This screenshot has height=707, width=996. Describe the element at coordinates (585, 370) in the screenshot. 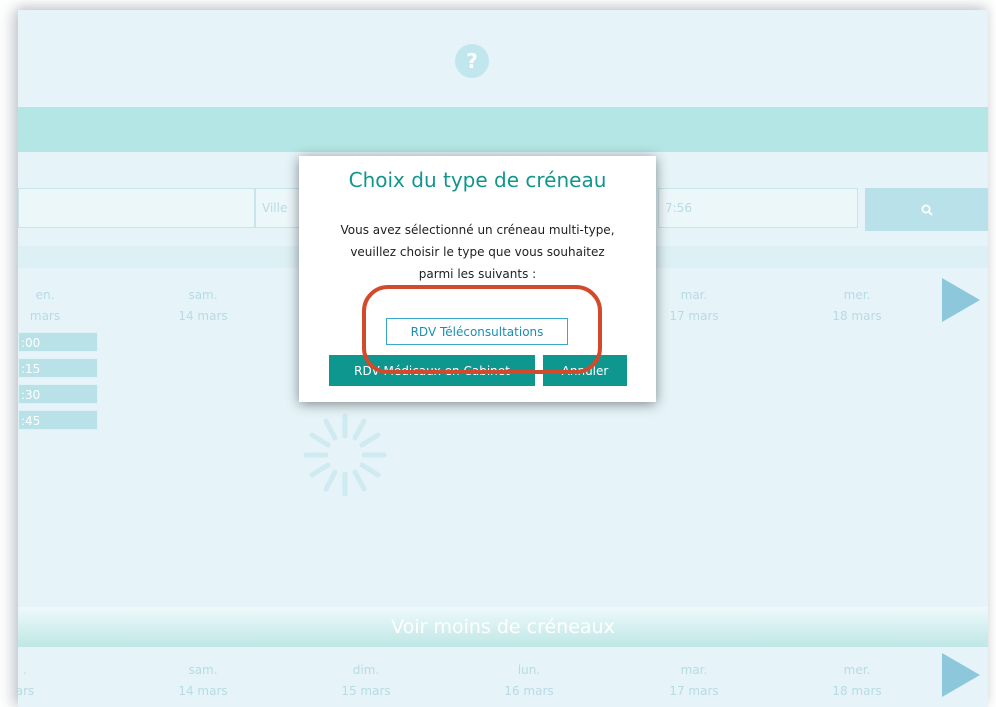

I see `cancel-button: Annuler` at that location.